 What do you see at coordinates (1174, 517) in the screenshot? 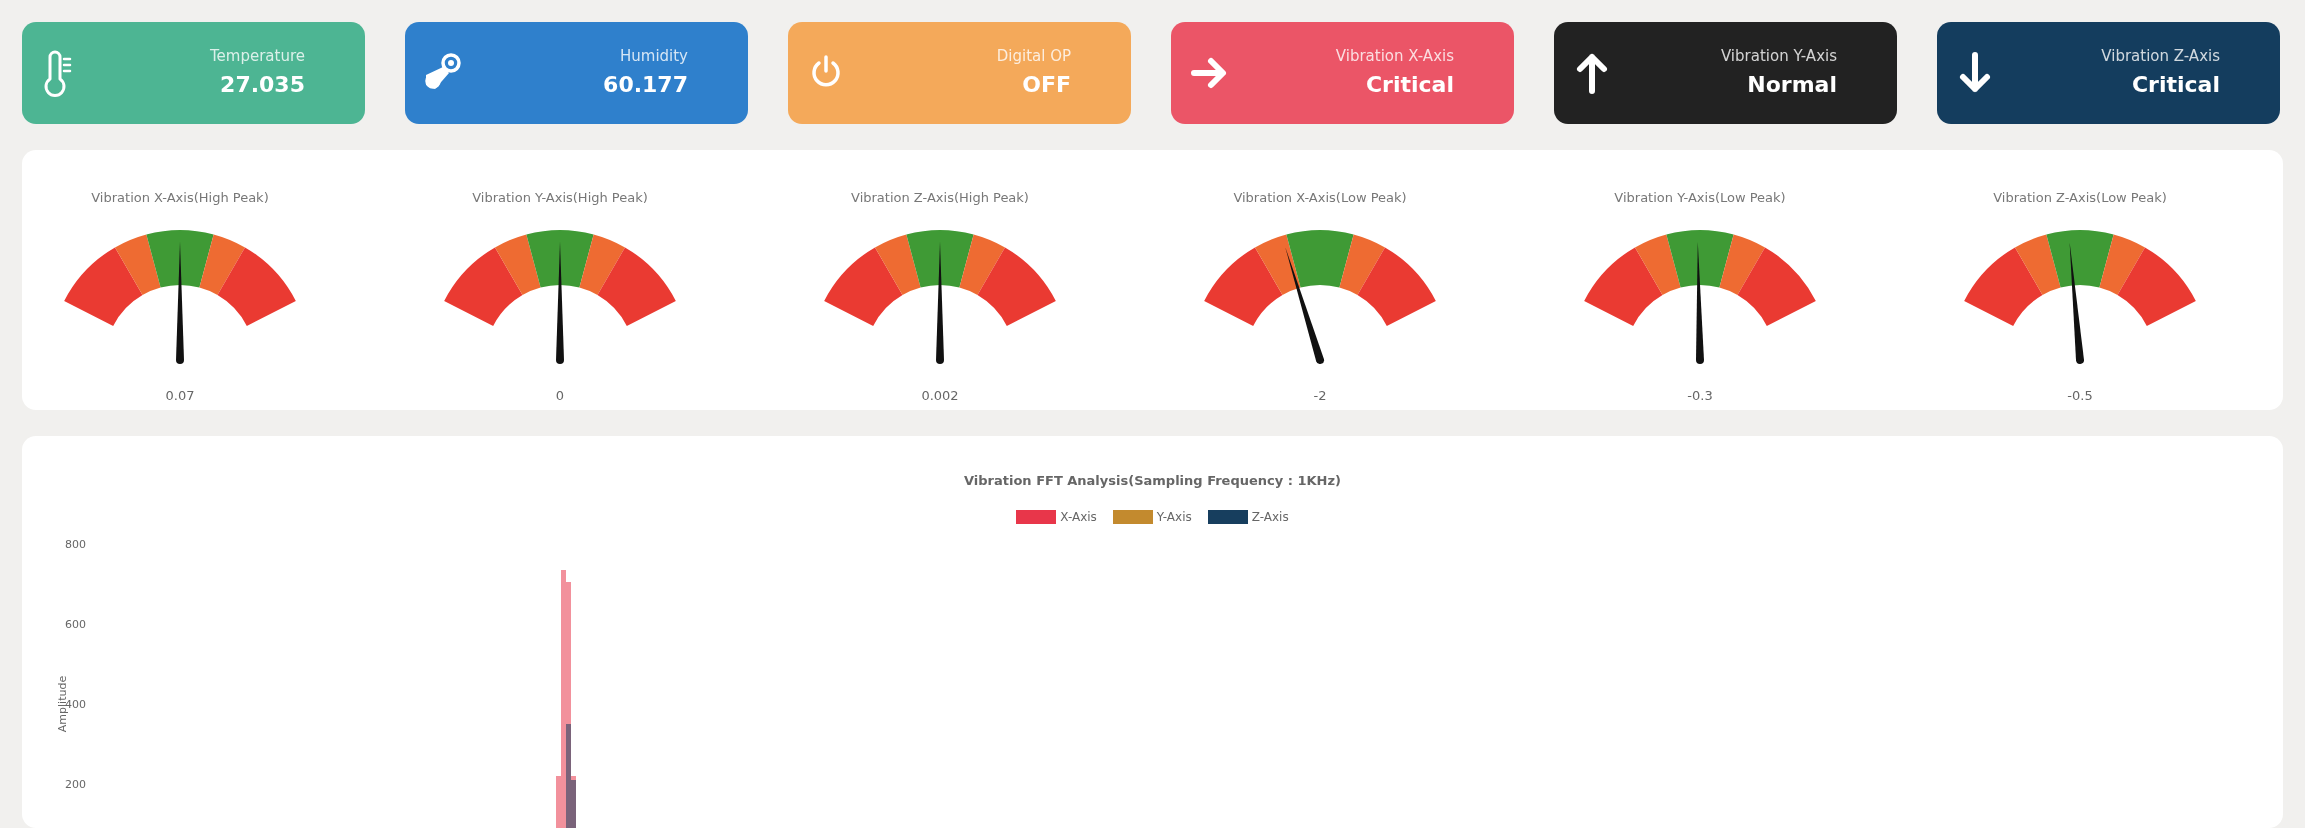
I see `legend-label: Y-Axis` at bounding box center [1174, 517].